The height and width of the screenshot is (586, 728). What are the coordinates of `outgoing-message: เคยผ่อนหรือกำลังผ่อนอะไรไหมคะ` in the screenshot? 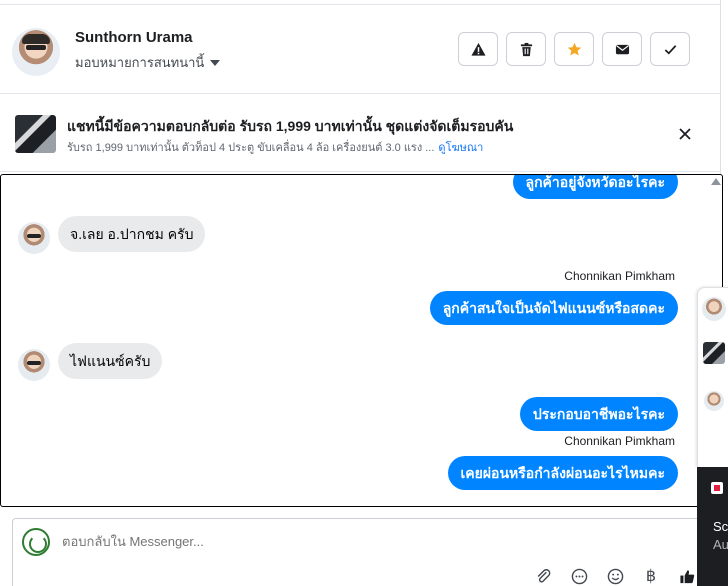 It's located at (562, 473).